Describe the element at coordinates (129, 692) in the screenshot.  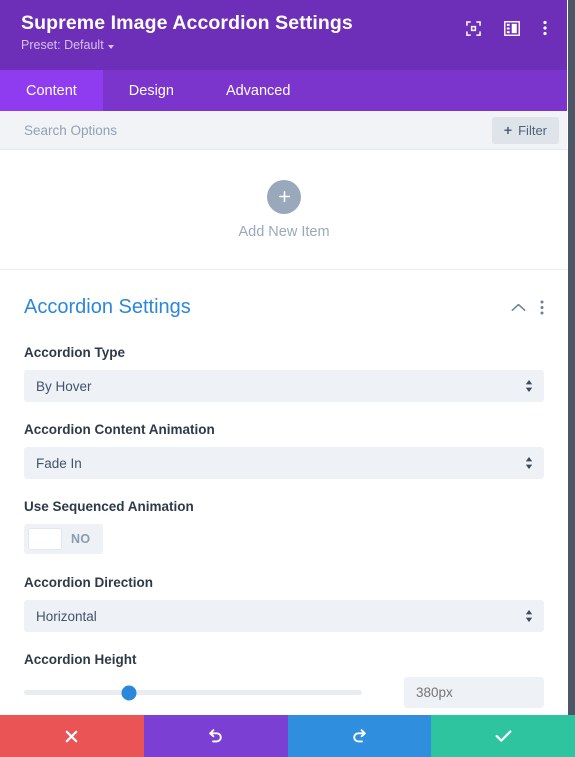
I see `slider-handle` at that location.